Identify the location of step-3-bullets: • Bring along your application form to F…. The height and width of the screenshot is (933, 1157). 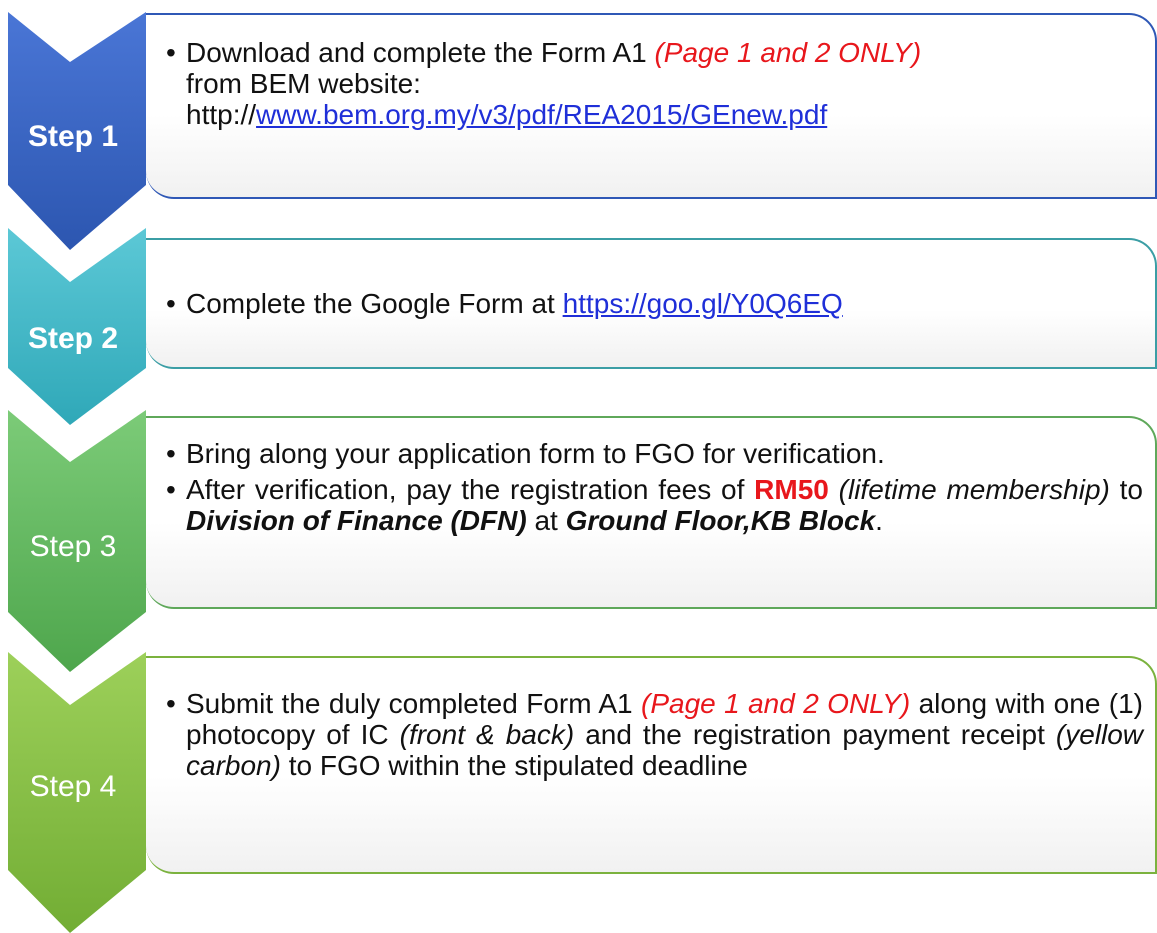
(654, 489).